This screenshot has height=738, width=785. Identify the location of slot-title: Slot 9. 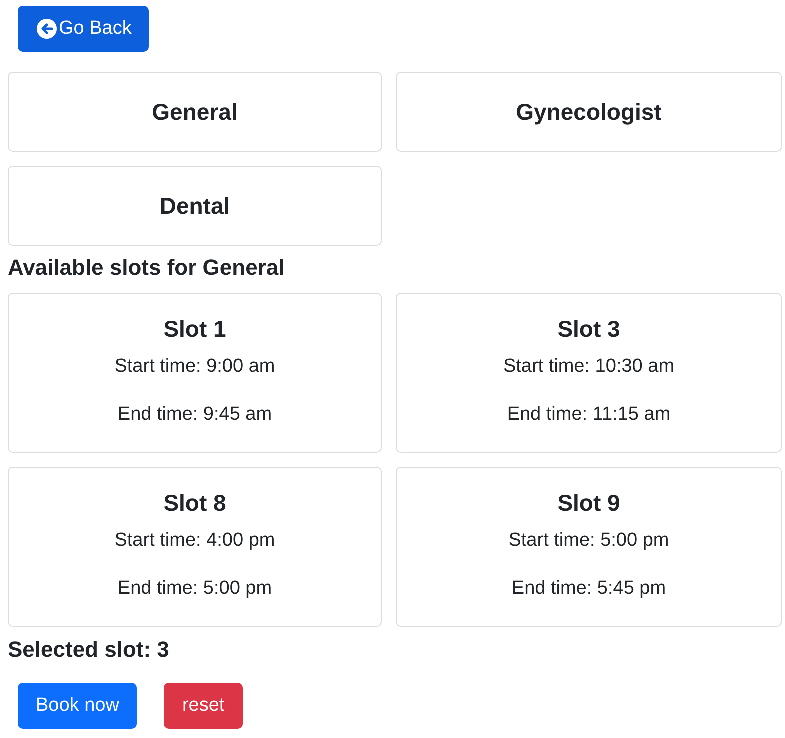
(589, 503).